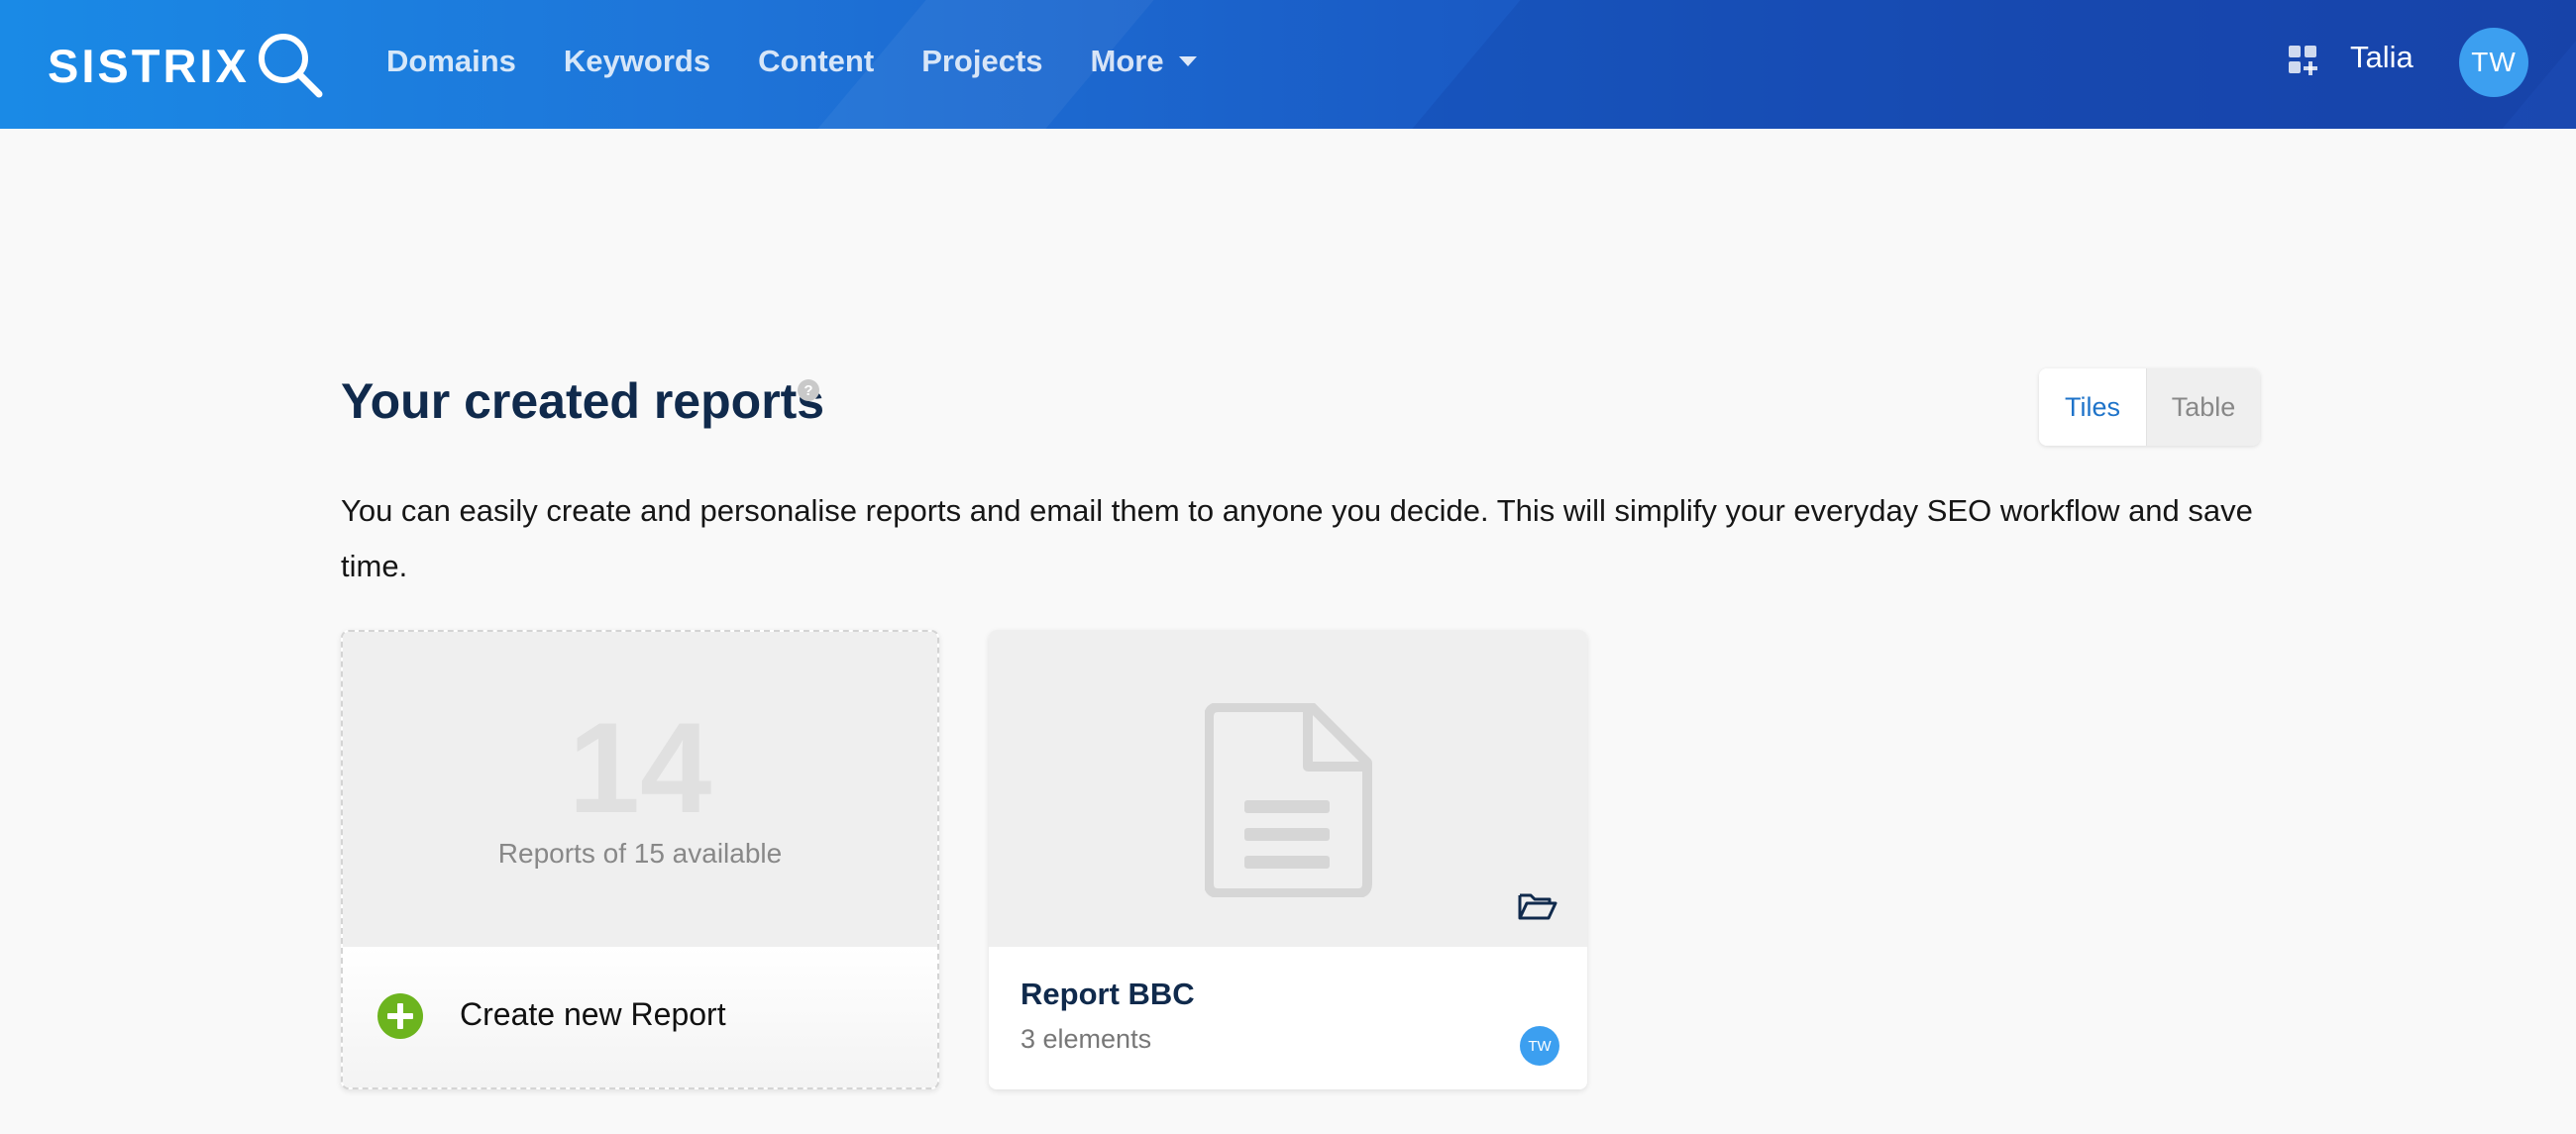  I want to click on report-card: Report BBC 3 elements TW, so click(1288, 859).